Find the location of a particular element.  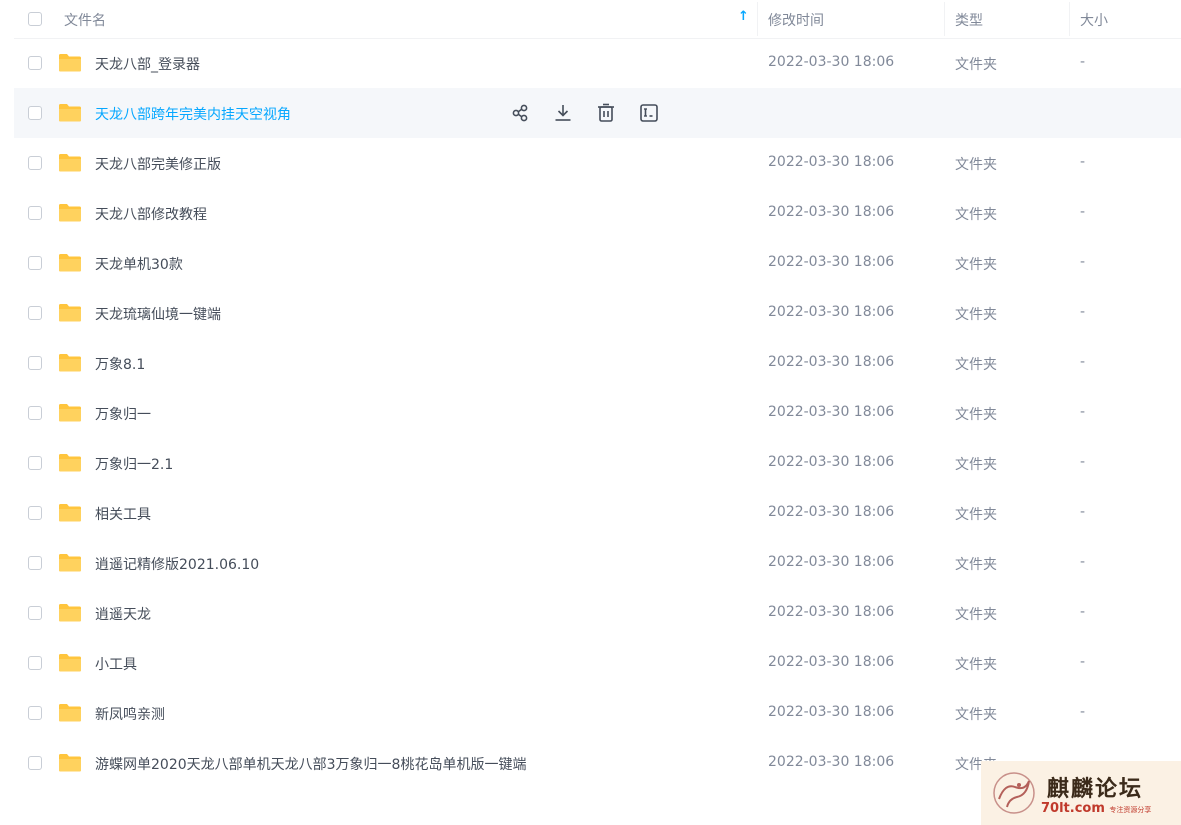

column-header-type: 类型 is located at coordinates (969, 20).